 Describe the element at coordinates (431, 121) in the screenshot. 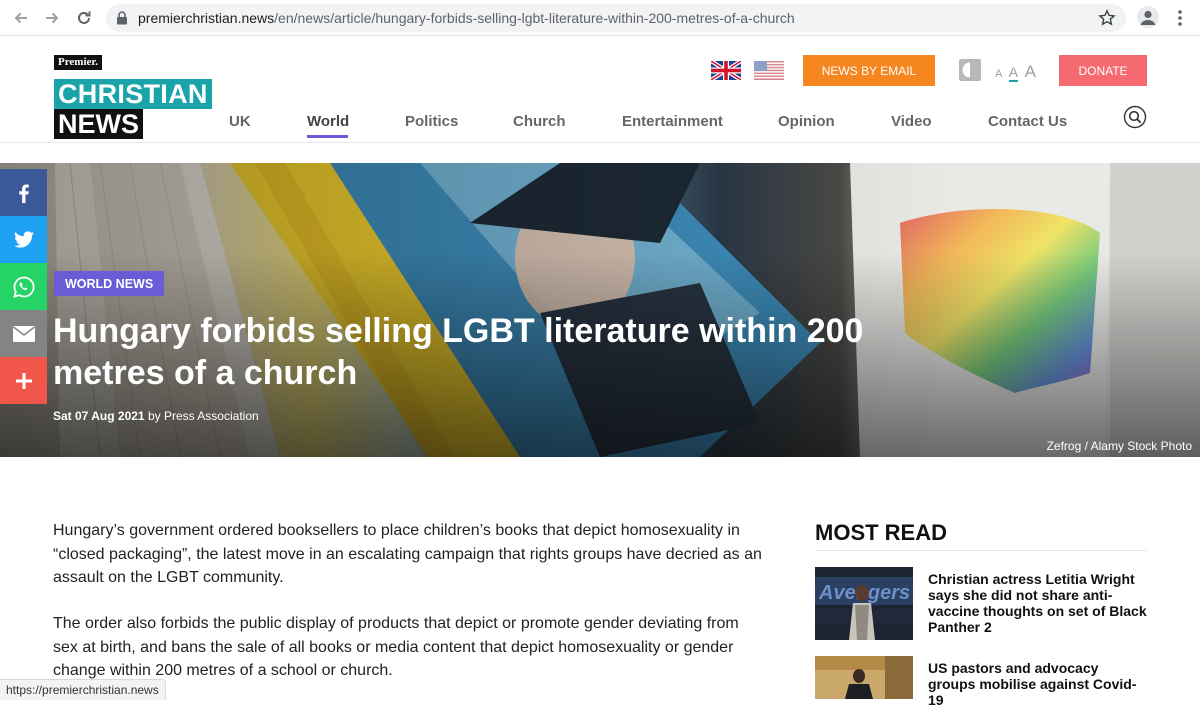

I see `nav-item-politics: Politics` at that location.